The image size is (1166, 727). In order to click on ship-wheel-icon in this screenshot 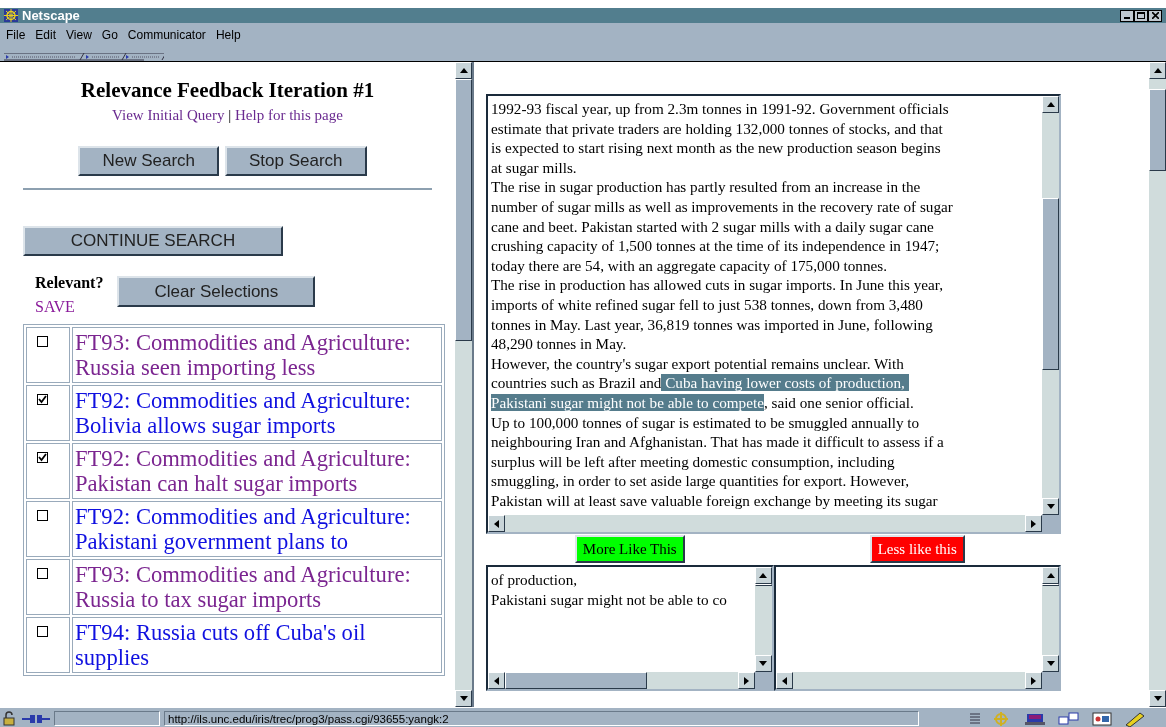, I will do `click(11, 15)`.